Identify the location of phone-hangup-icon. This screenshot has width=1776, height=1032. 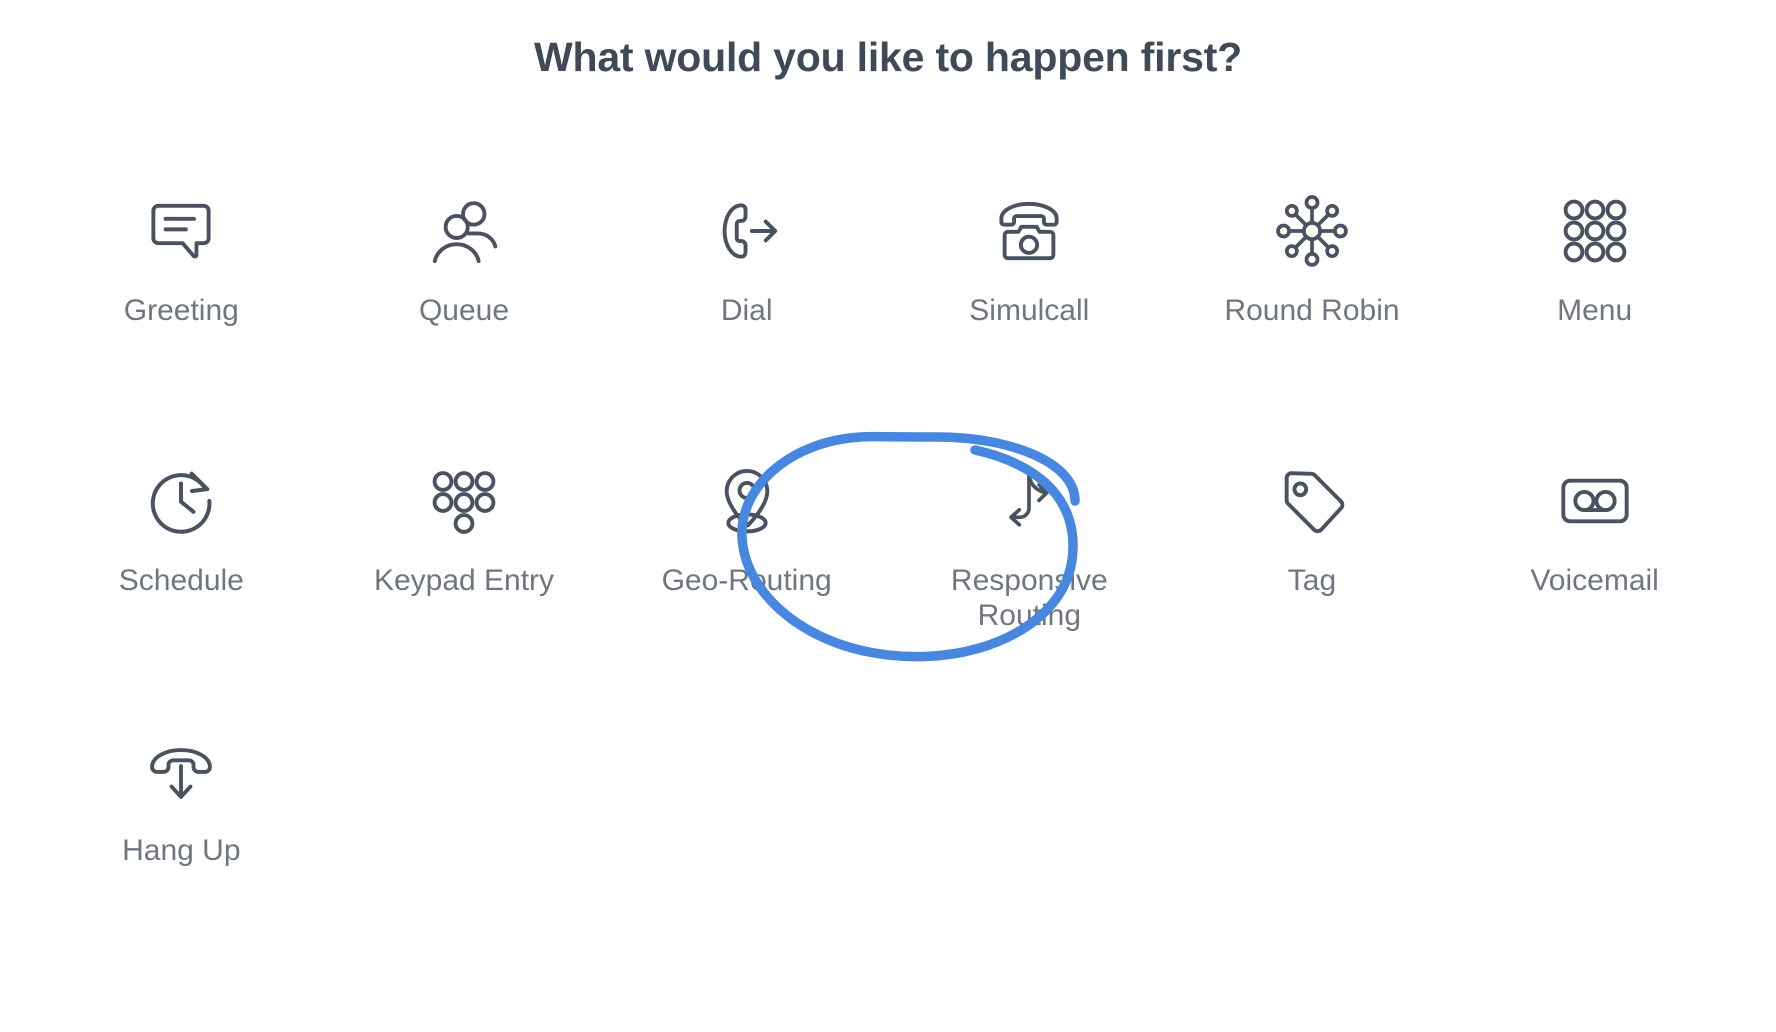
(181, 771).